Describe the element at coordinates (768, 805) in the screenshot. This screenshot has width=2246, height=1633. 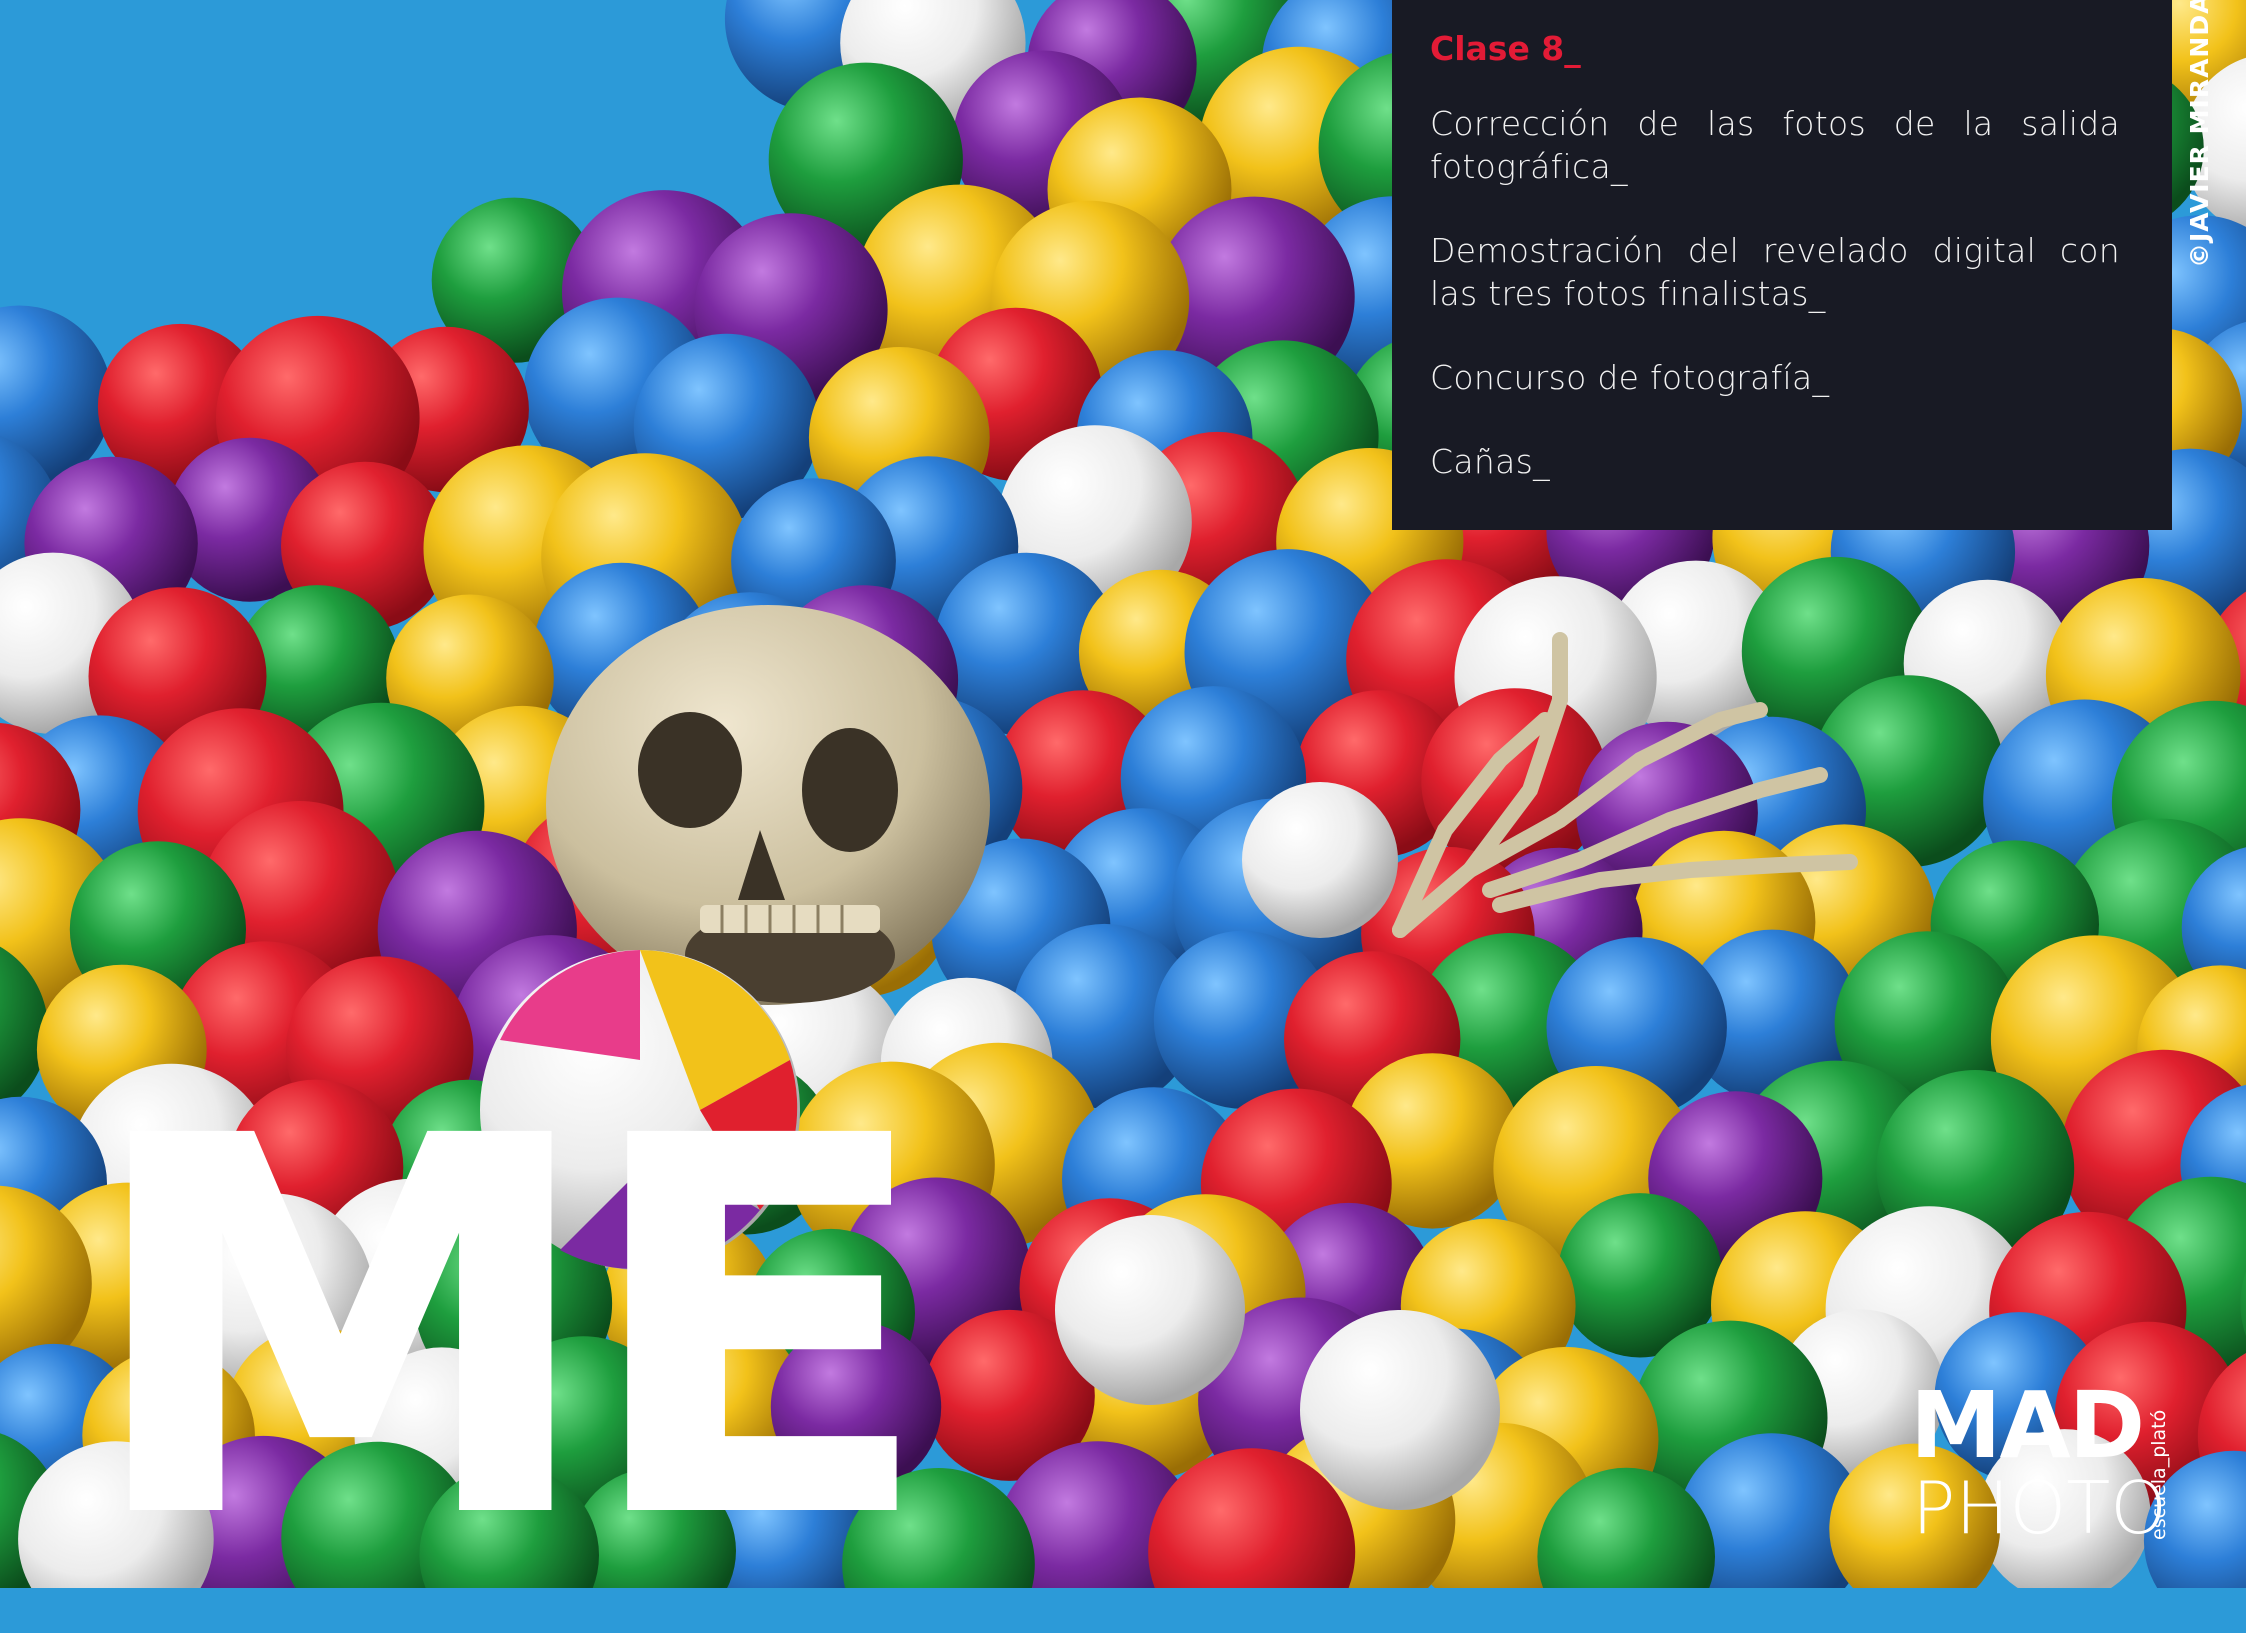
I see `skull` at that location.